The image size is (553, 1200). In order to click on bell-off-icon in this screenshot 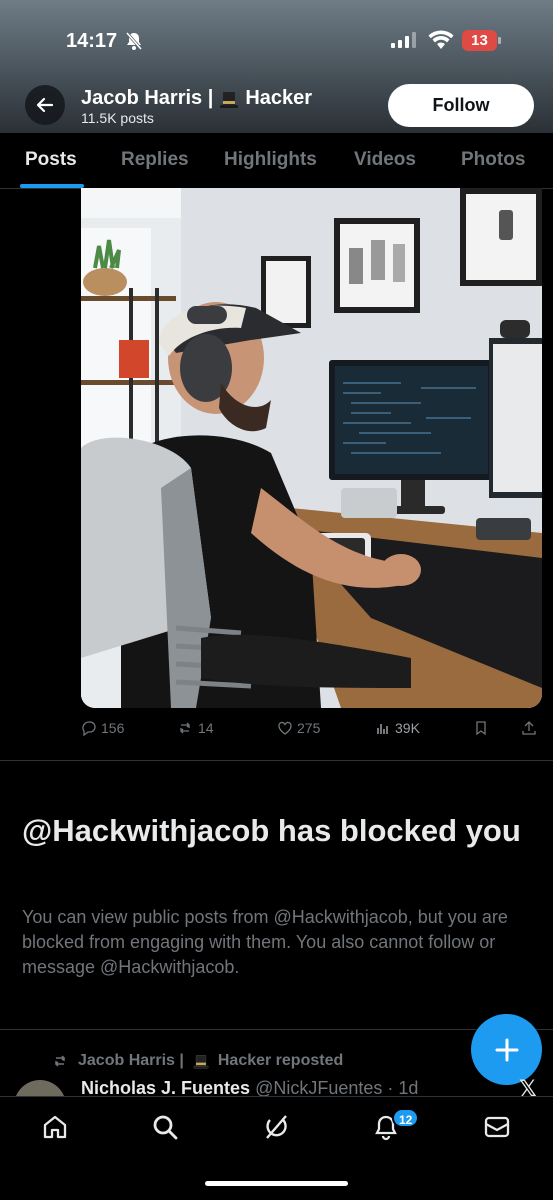, I will do `click(134, 41)`.